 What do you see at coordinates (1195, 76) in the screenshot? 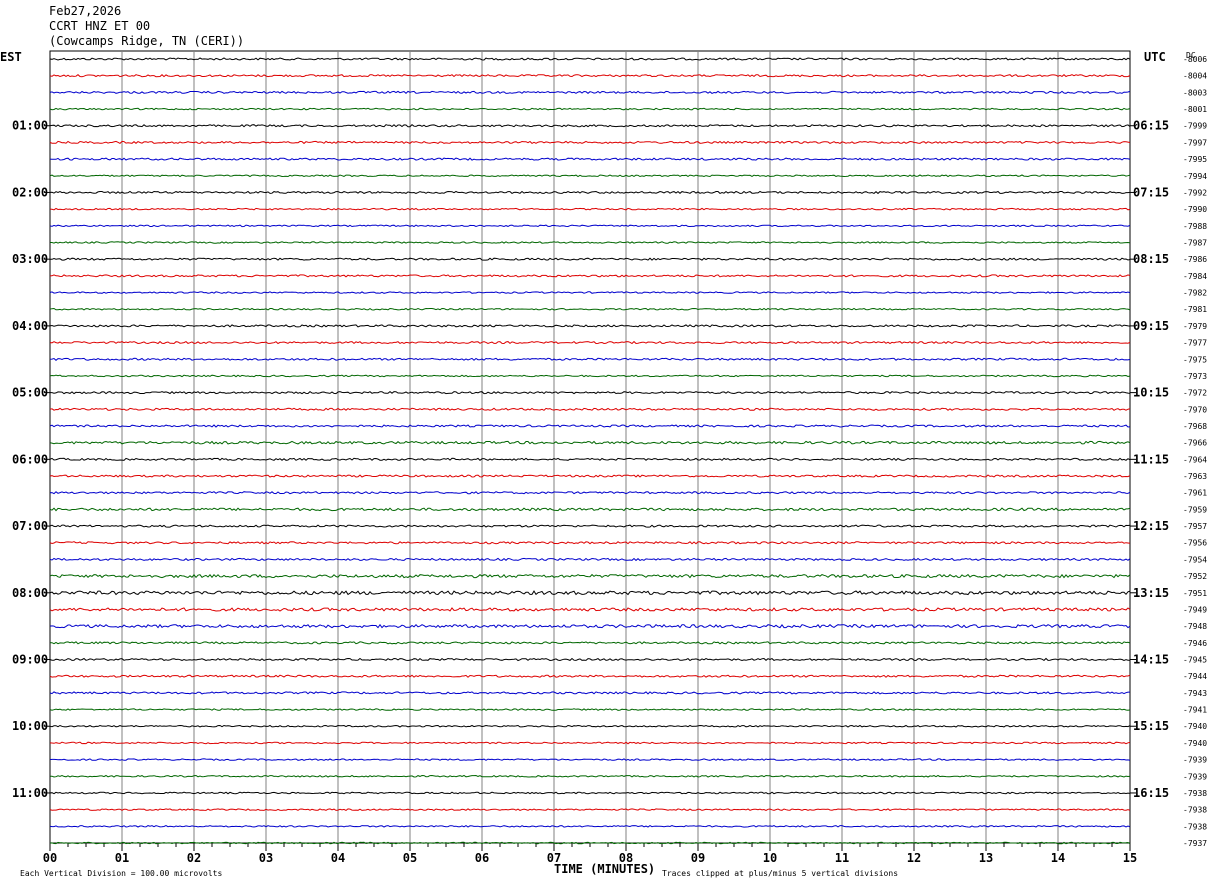
I see `dc-offset-label: -8004` at bounding box center [1195, 76].